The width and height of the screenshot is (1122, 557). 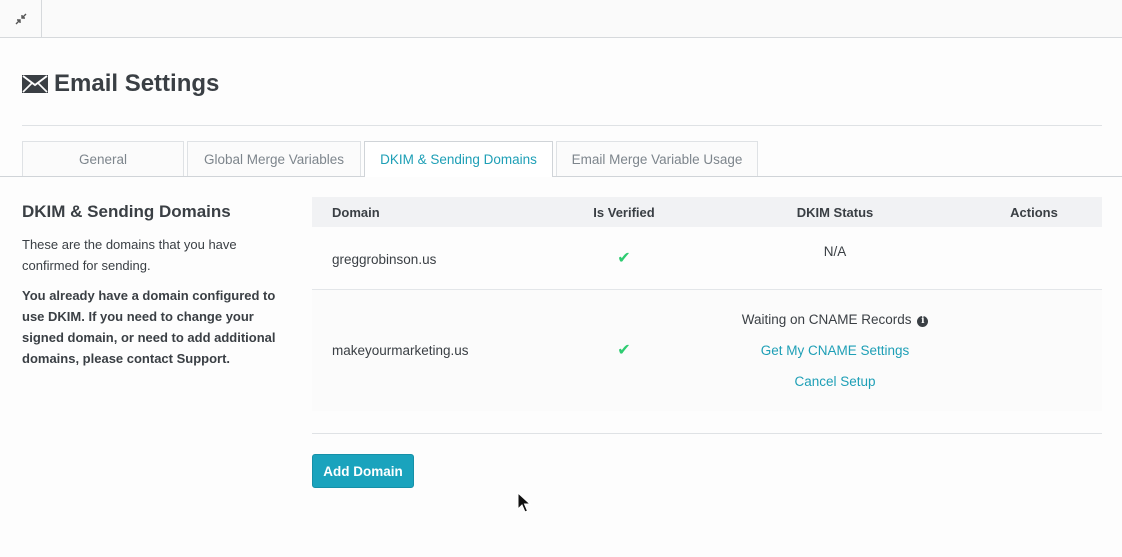 I want to click on tab-label: General, so click(x=103, y=159).